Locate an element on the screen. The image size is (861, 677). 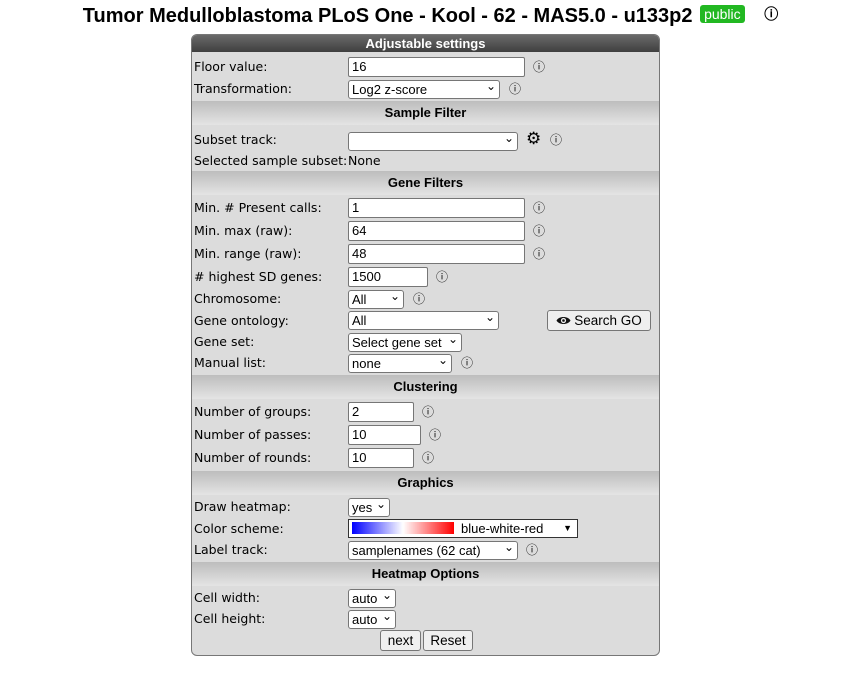
gene-set-selected: Select gene set is located at coordinates (397, 342).